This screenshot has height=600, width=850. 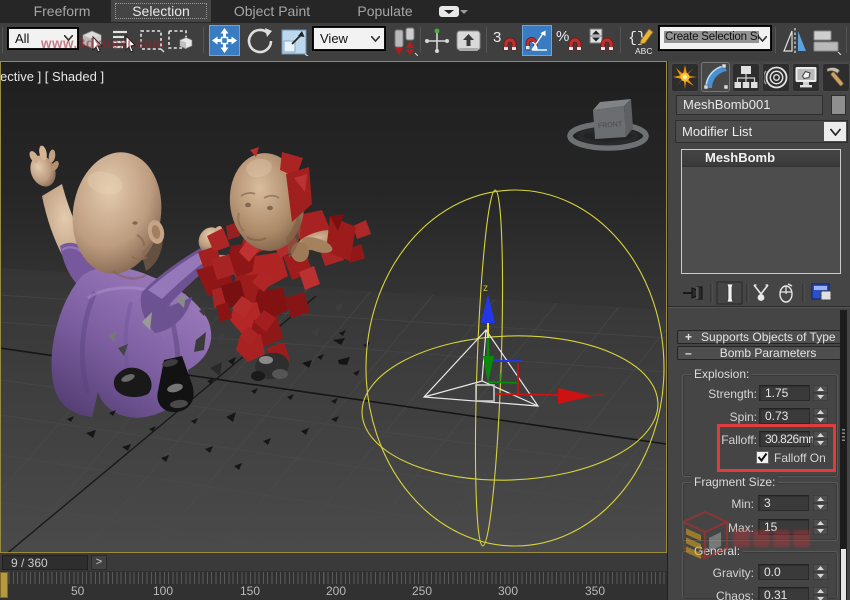 What do you see at coordinates (485, 288) in the screenshot?
I see `svg-text: z` at bounding box center [485, 288].